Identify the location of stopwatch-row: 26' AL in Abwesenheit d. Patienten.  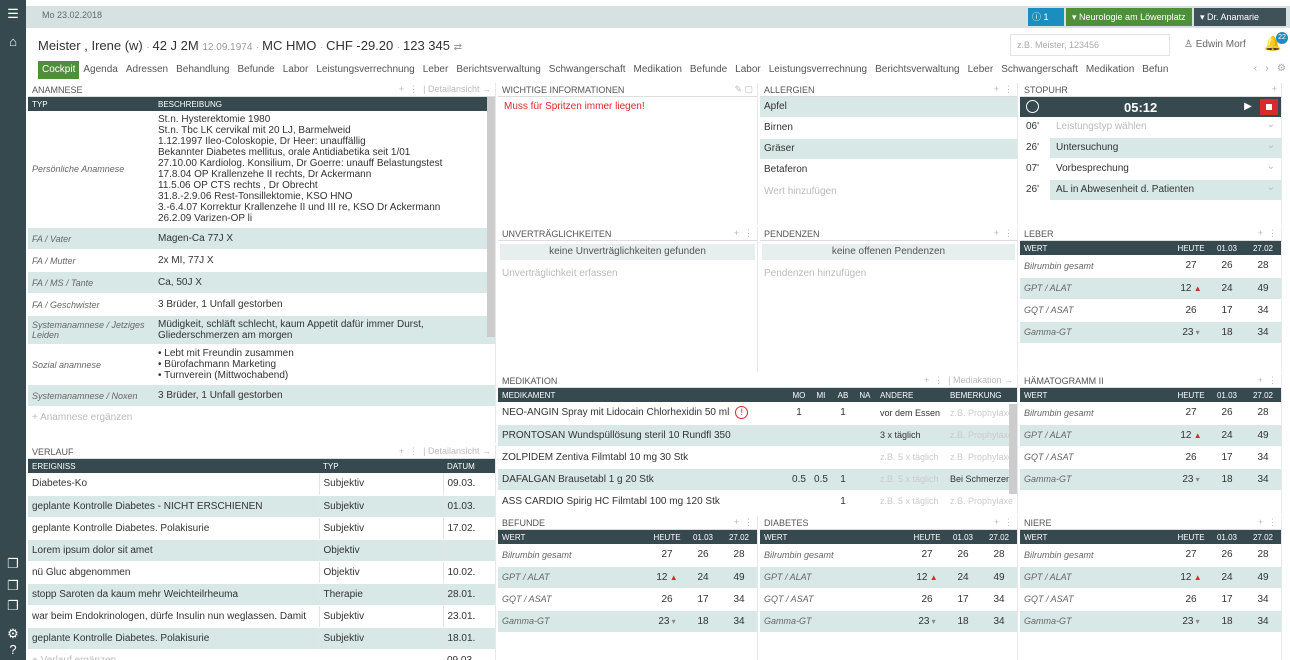
(1150, 190).